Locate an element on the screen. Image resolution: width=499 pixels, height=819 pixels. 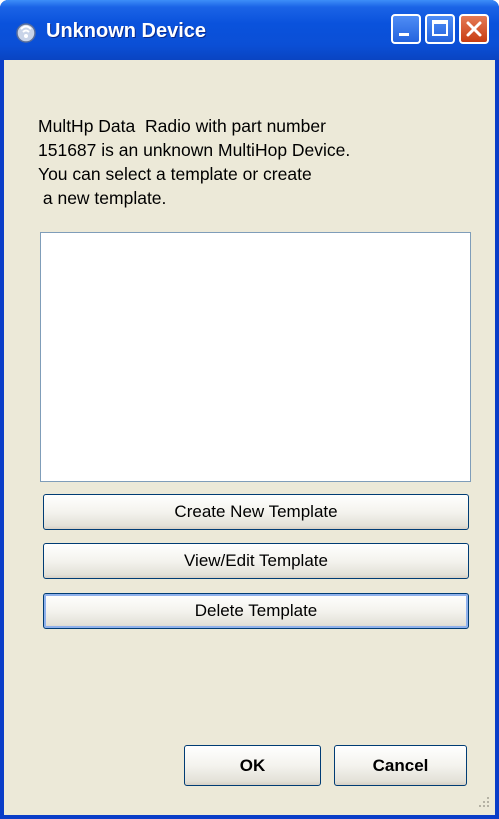
maximize-button is located at coordinates (440, 29).